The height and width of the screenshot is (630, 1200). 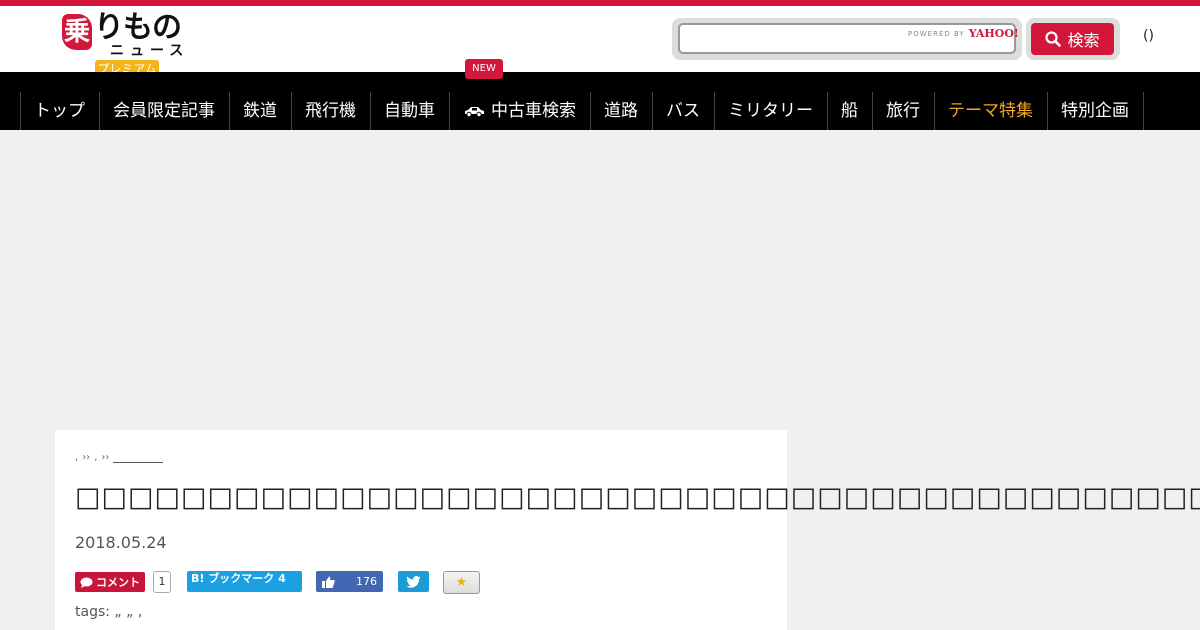 What do you see at coordinates (118, 582) in the screenshot?
I see `comment-label: コメント` at bounding box center [118, 582].